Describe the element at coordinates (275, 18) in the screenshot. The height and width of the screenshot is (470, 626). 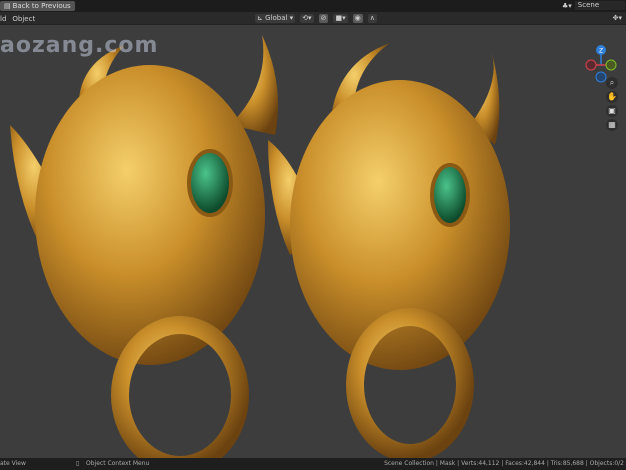
I see `transform-orientation-dropdown: ⊾ Global ▾` at that location.